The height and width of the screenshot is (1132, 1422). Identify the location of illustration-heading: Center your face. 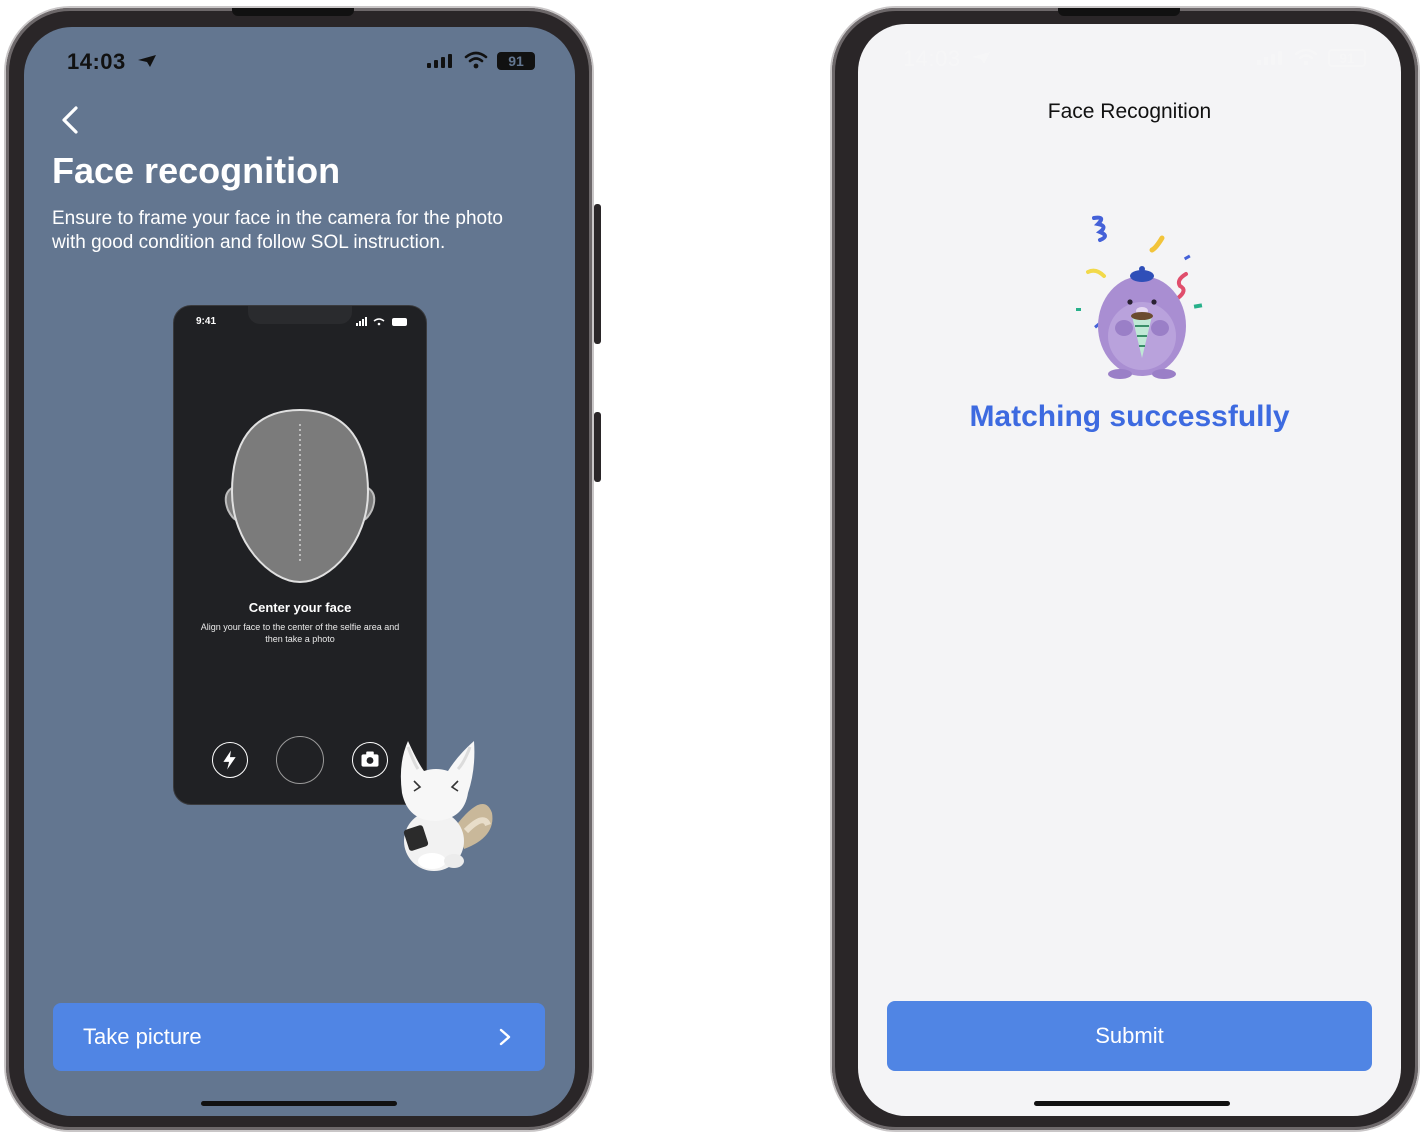
(300, 607).